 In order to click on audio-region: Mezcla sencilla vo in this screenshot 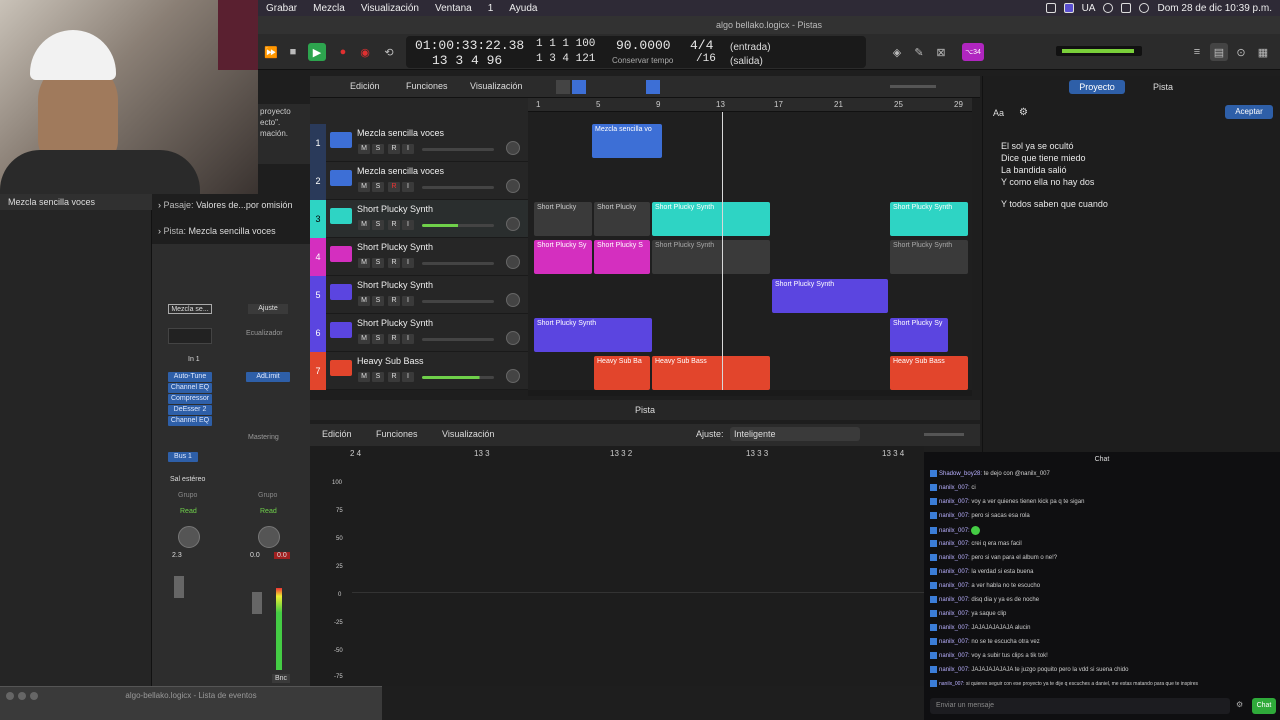, I will do `click(627, 141)`.